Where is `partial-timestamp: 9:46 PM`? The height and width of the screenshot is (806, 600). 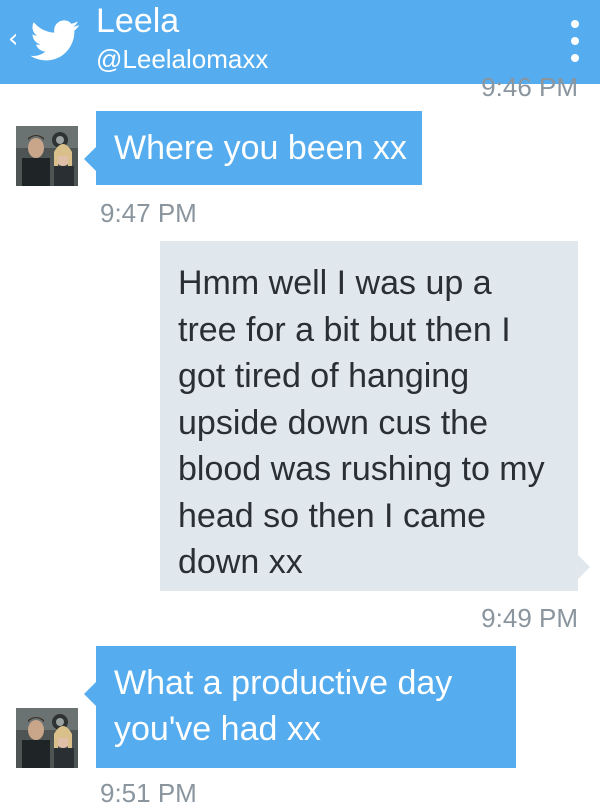
partial-timestamp: 9:46 PM is located at coordinates (529, 87).